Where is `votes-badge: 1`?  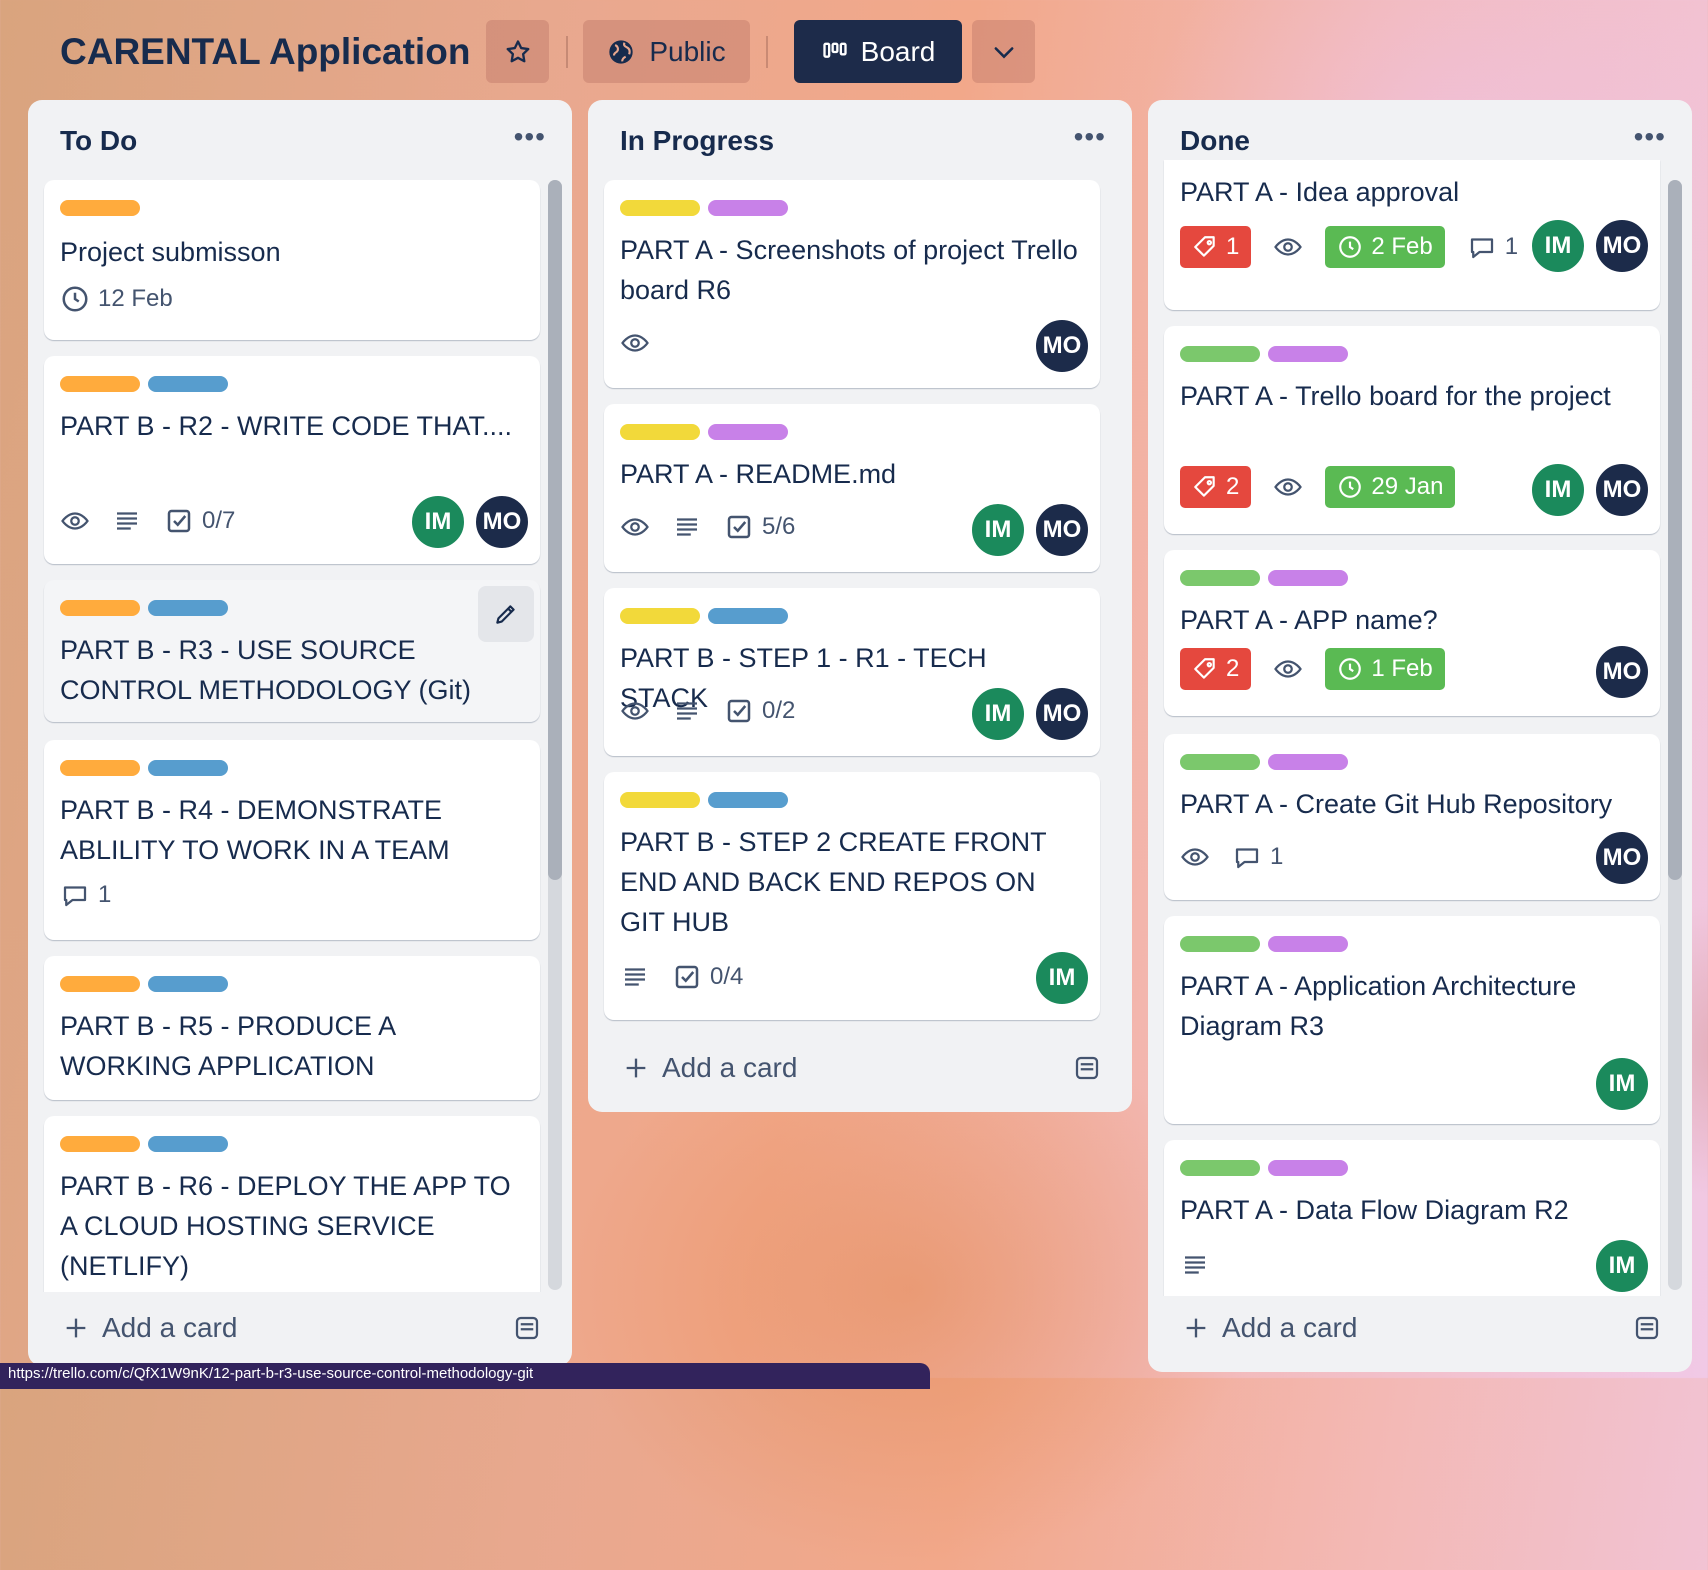 votes-badge: 1 is located at coordinates (1216, 247).